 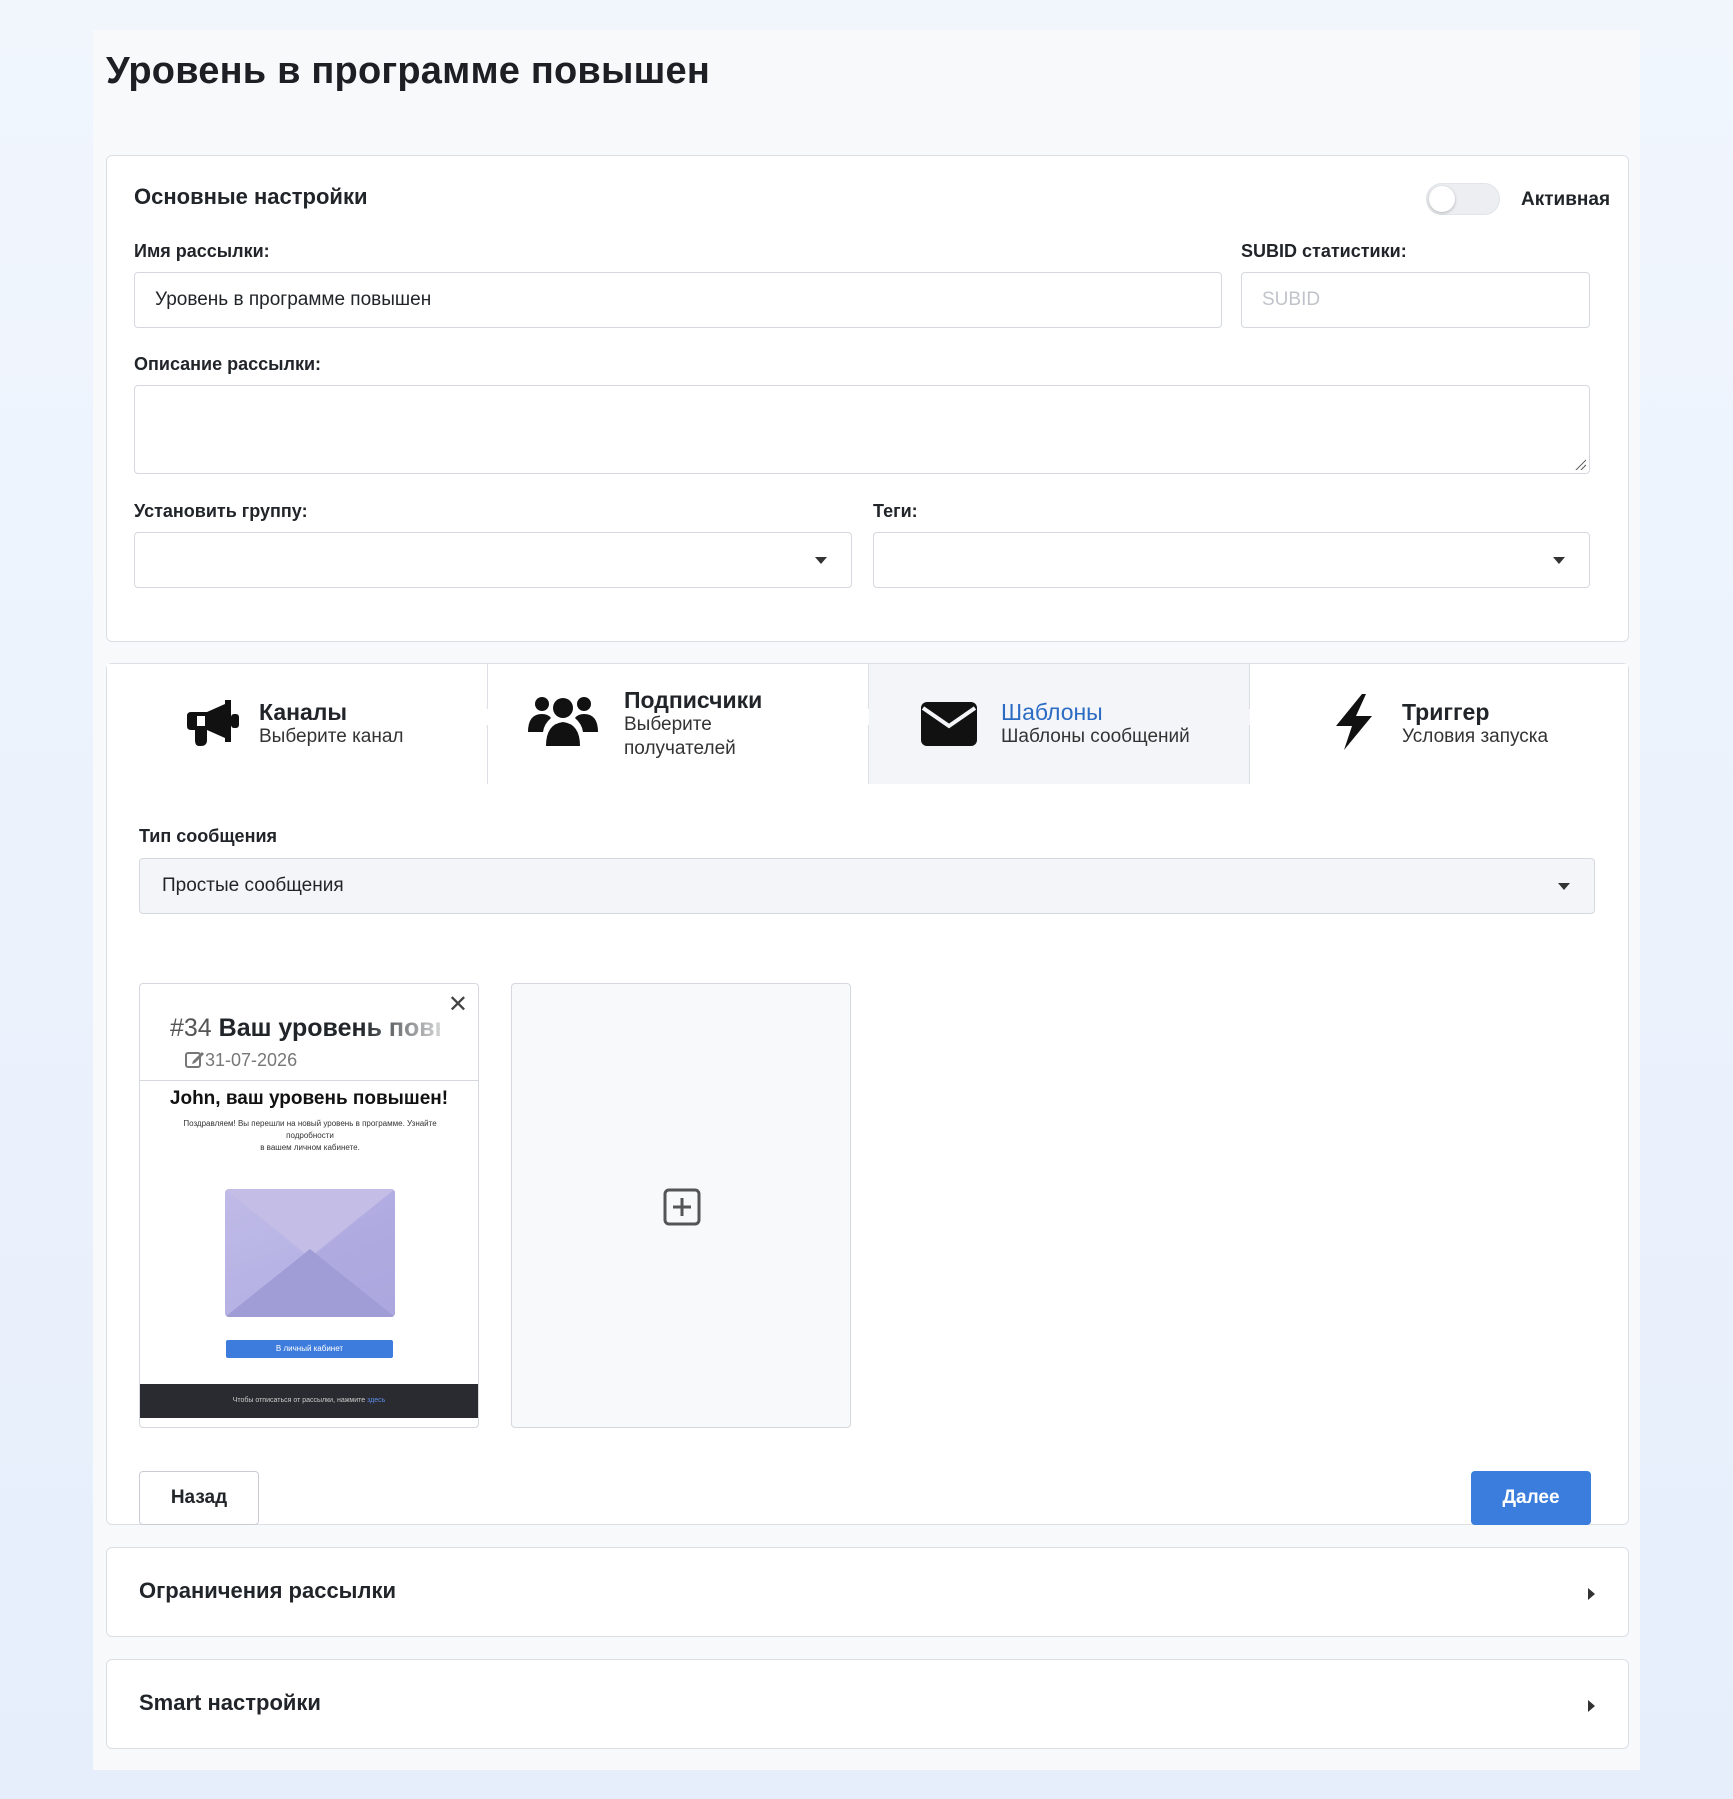 I want to click on step-channels-title: Каналы, so click(x=303, y=712).